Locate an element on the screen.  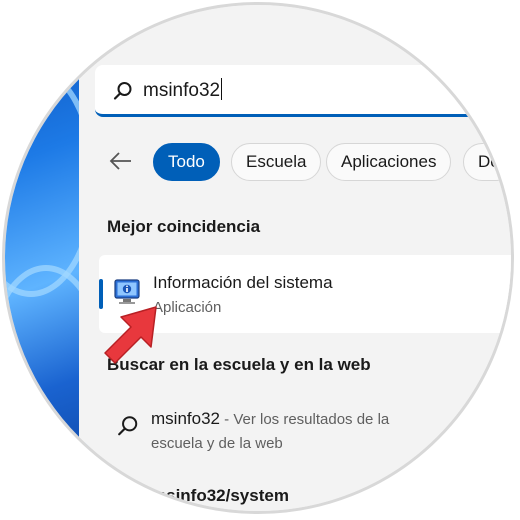
app-name: Información del sistema is located at coordinates (243, 282).